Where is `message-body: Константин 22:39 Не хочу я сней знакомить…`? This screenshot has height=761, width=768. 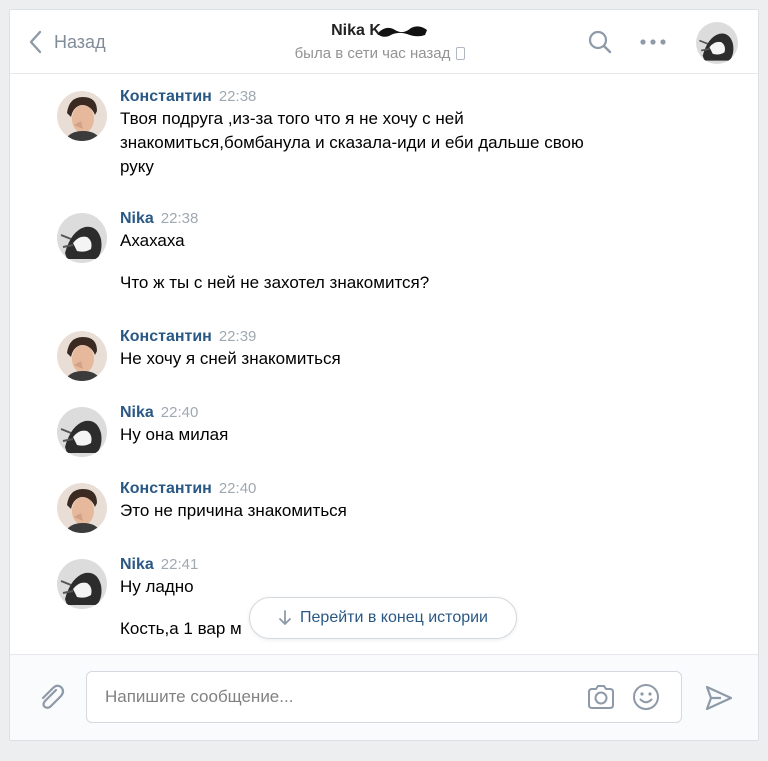
message-body: Константин 22:39 Не хочу я сней знакомить… is located at coordinates (400, 349).